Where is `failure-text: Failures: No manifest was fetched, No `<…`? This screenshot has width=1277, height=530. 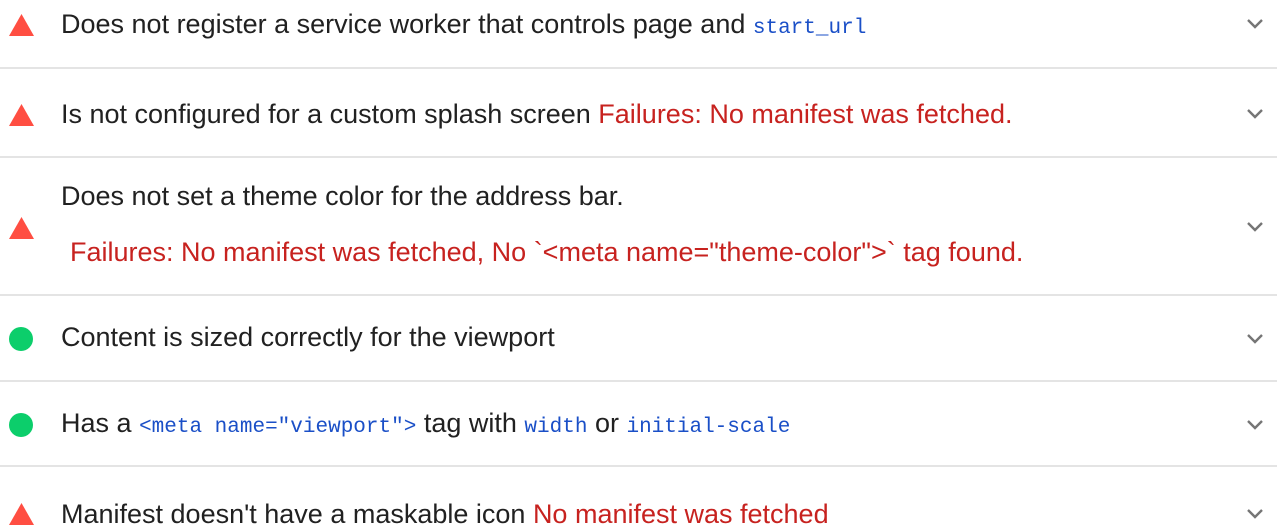 failure-text: Failures: No manifest was fetched, No `<… is located at coordinates (547, 252).